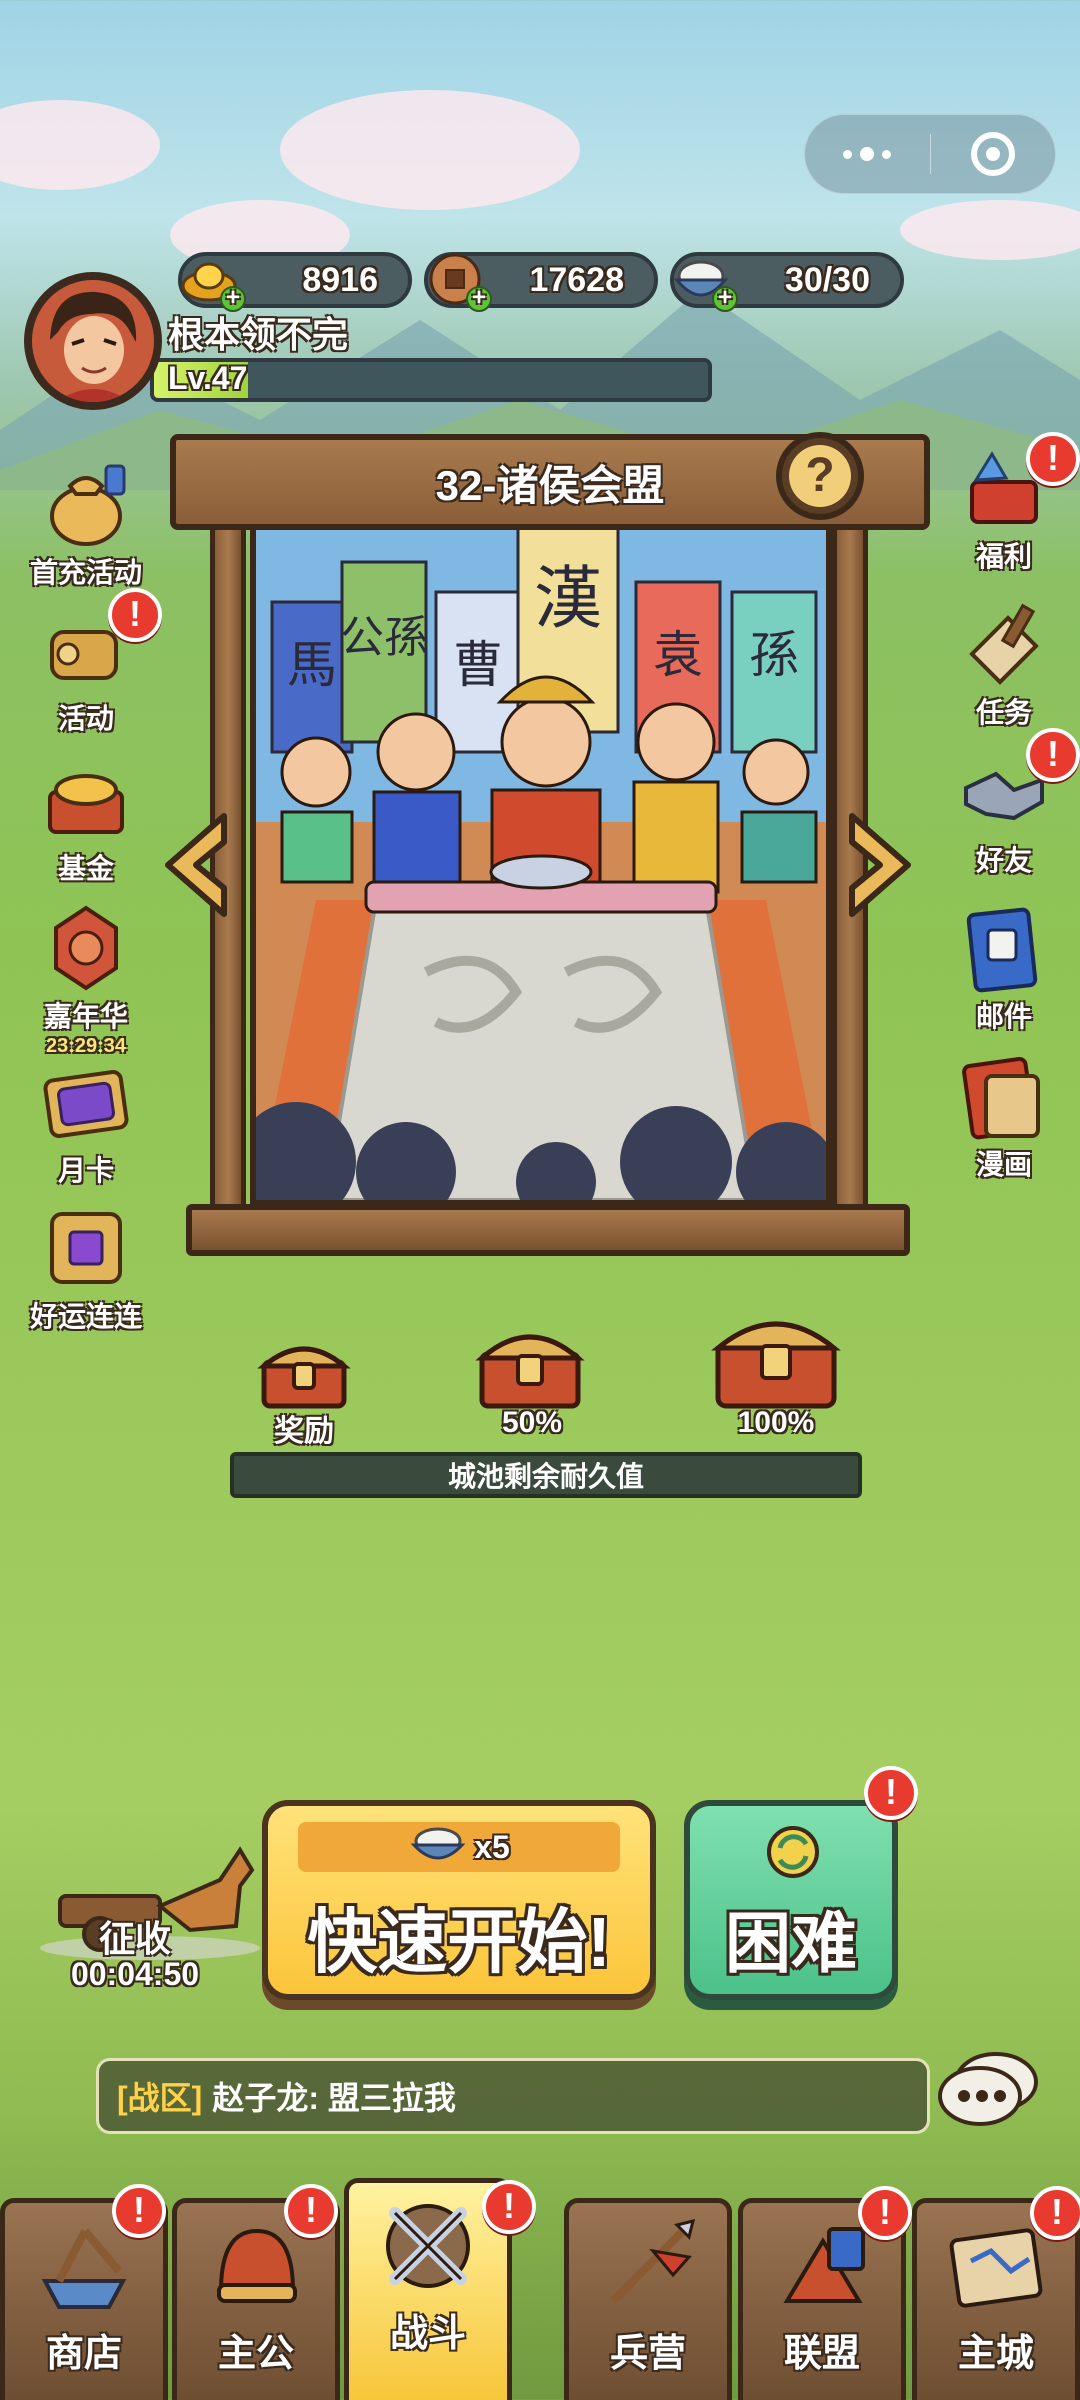  I want to click on copper-resource-bar: + 17628, so click(541, 282).